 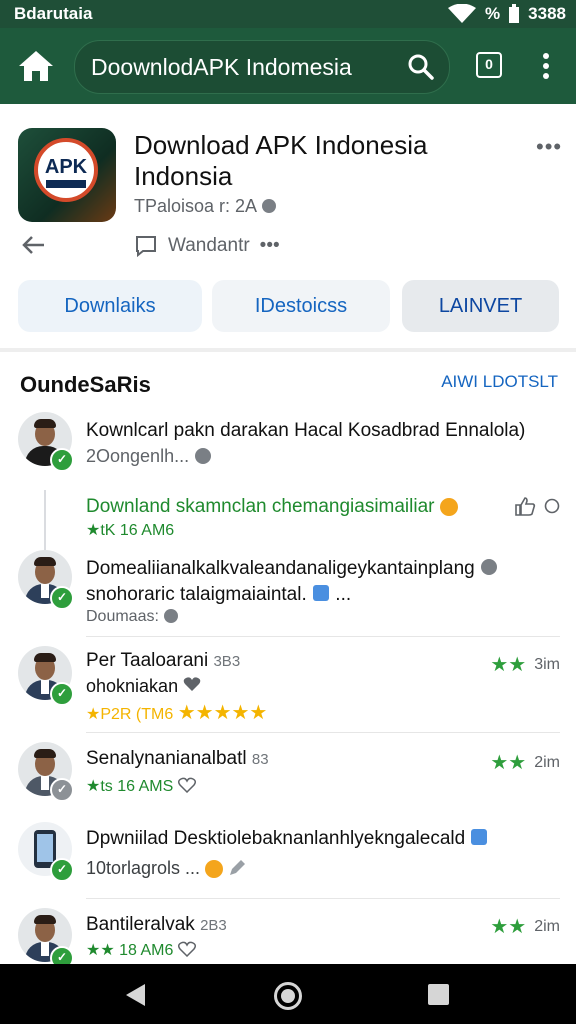 I want to click on wifi-icon, so click(x=462, y=13).